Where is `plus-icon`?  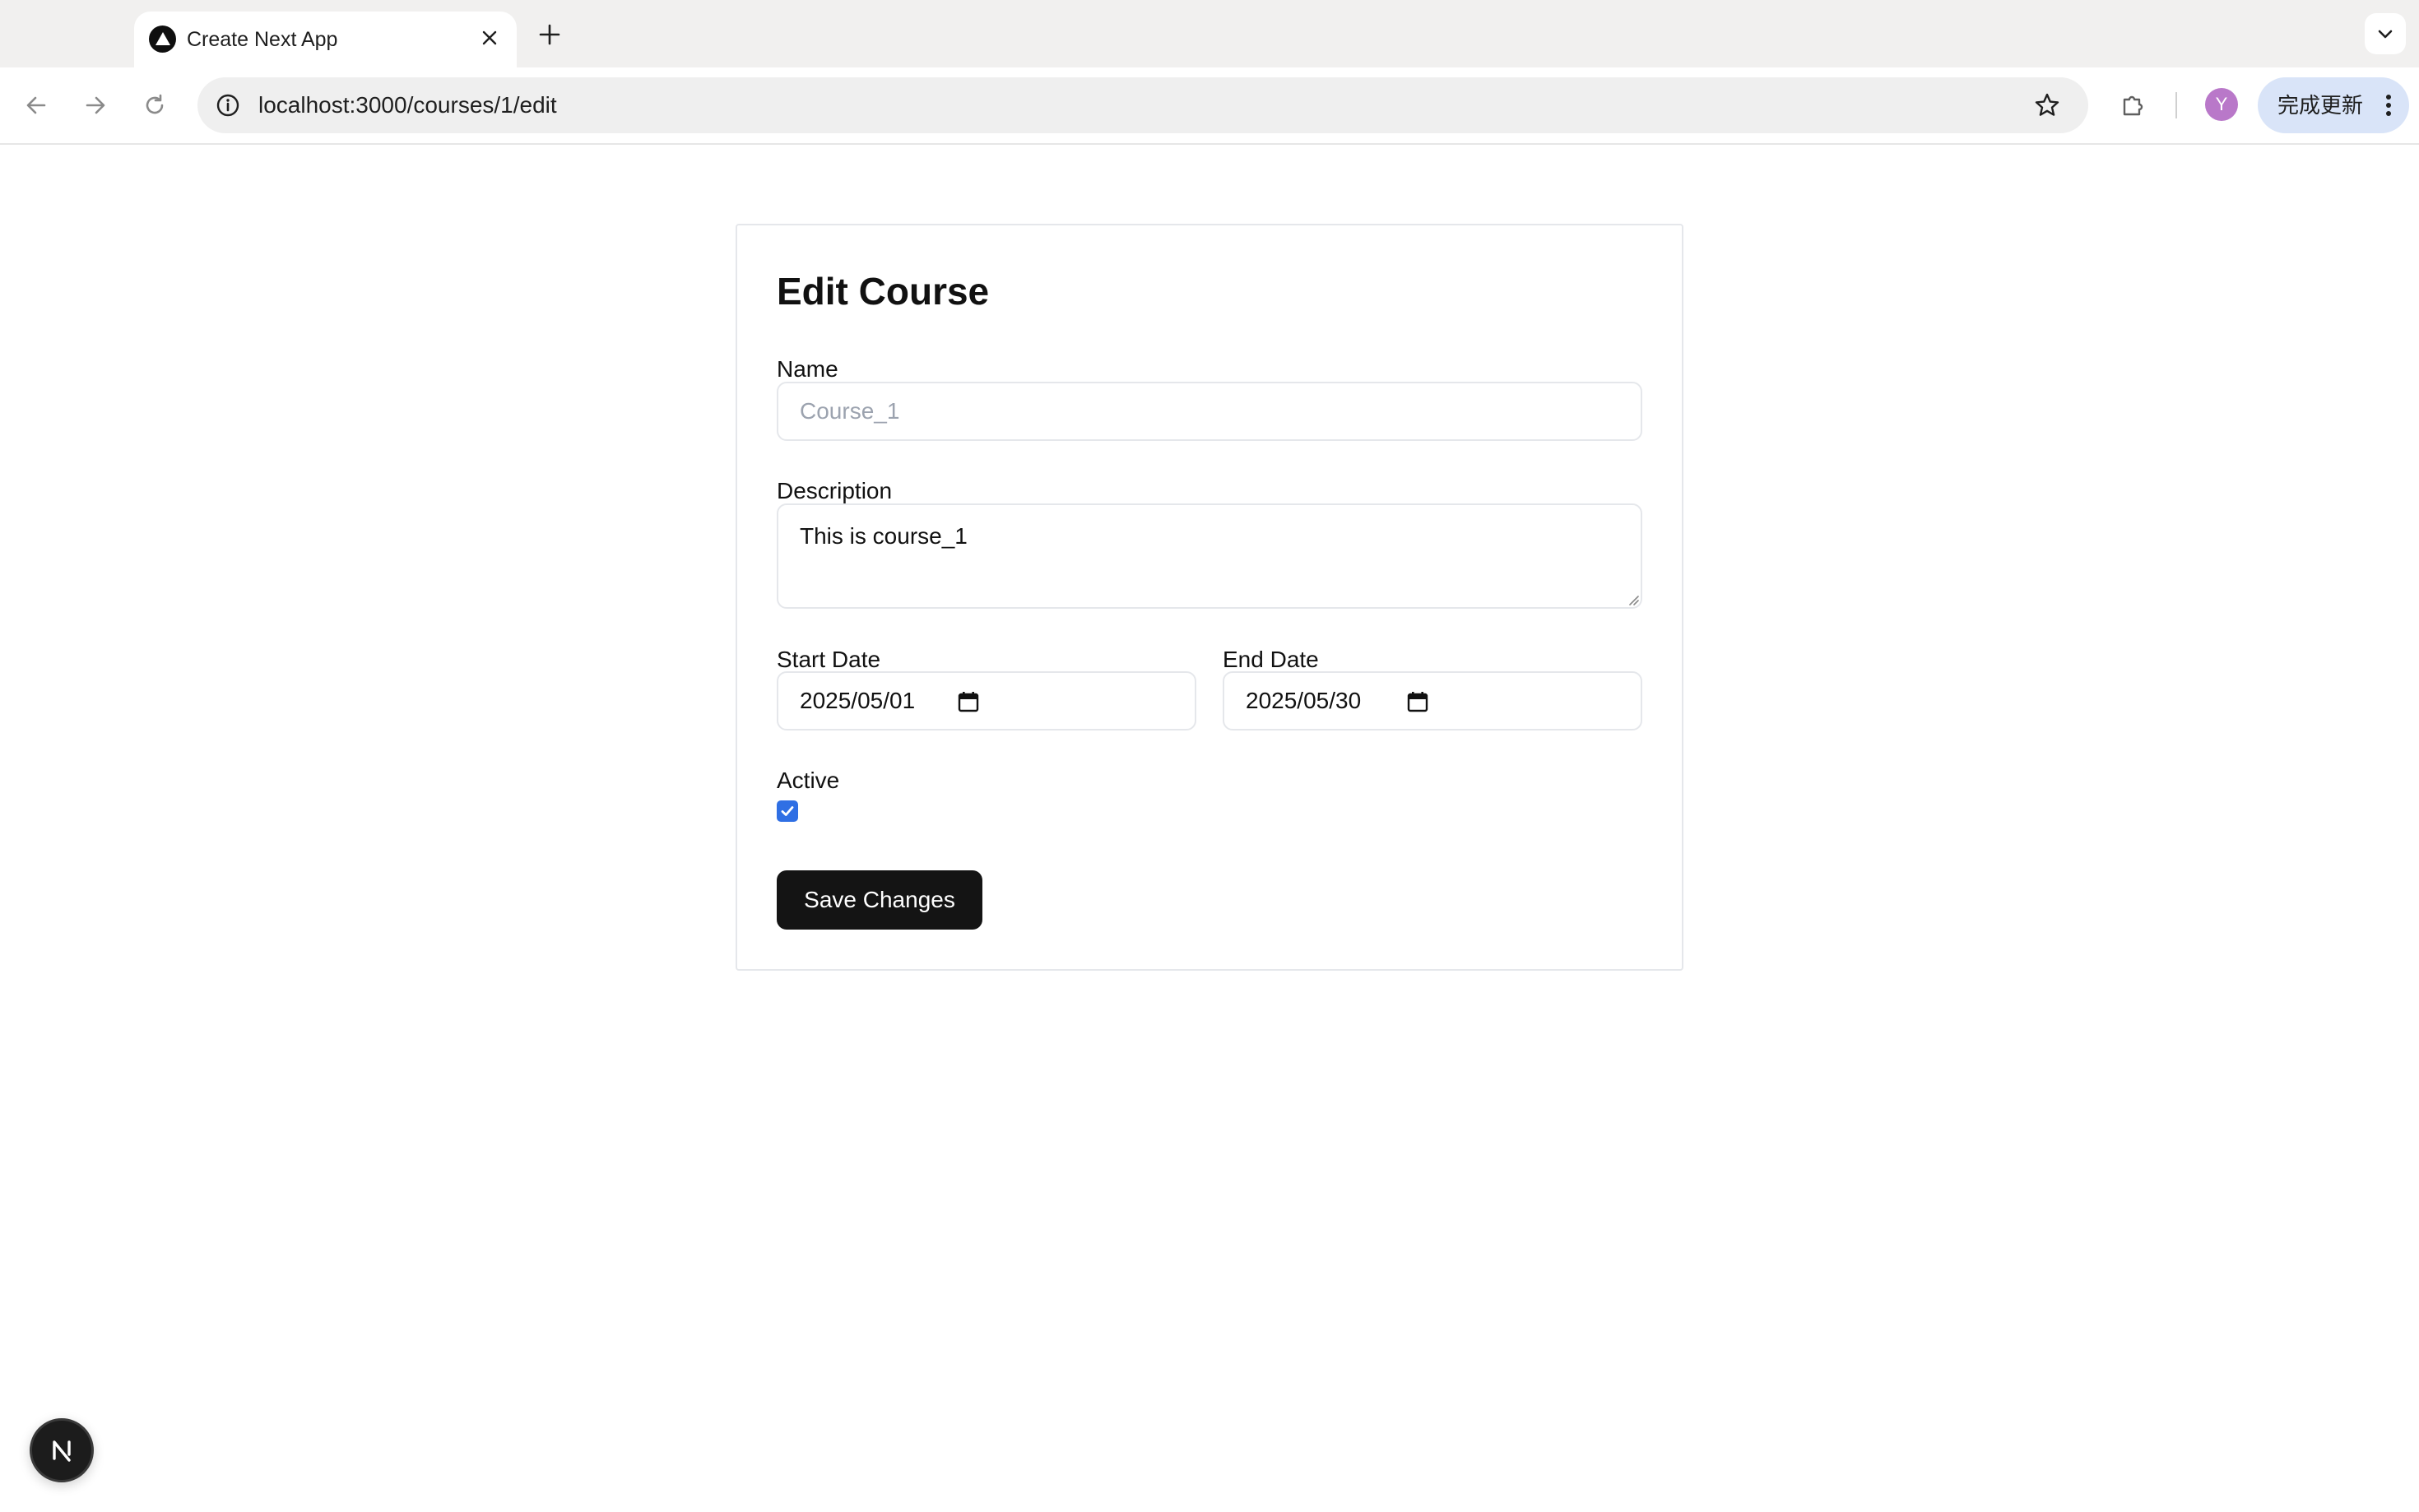 plus-icon is located at coordinates (550, 34).